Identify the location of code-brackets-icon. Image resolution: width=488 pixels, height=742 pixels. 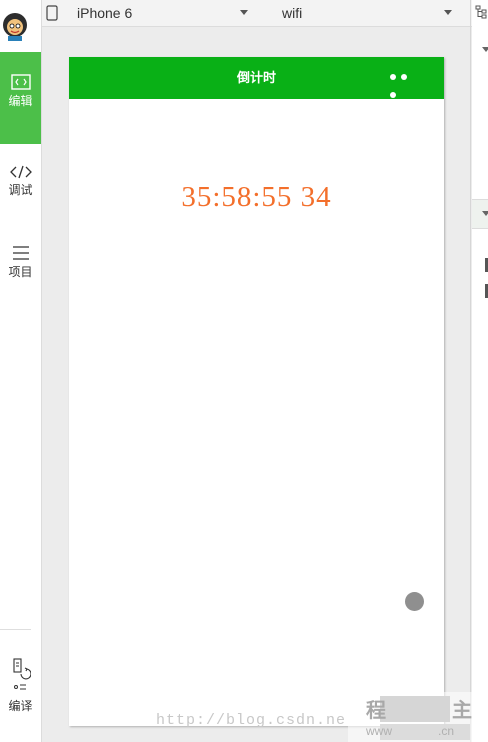
(20, 172).